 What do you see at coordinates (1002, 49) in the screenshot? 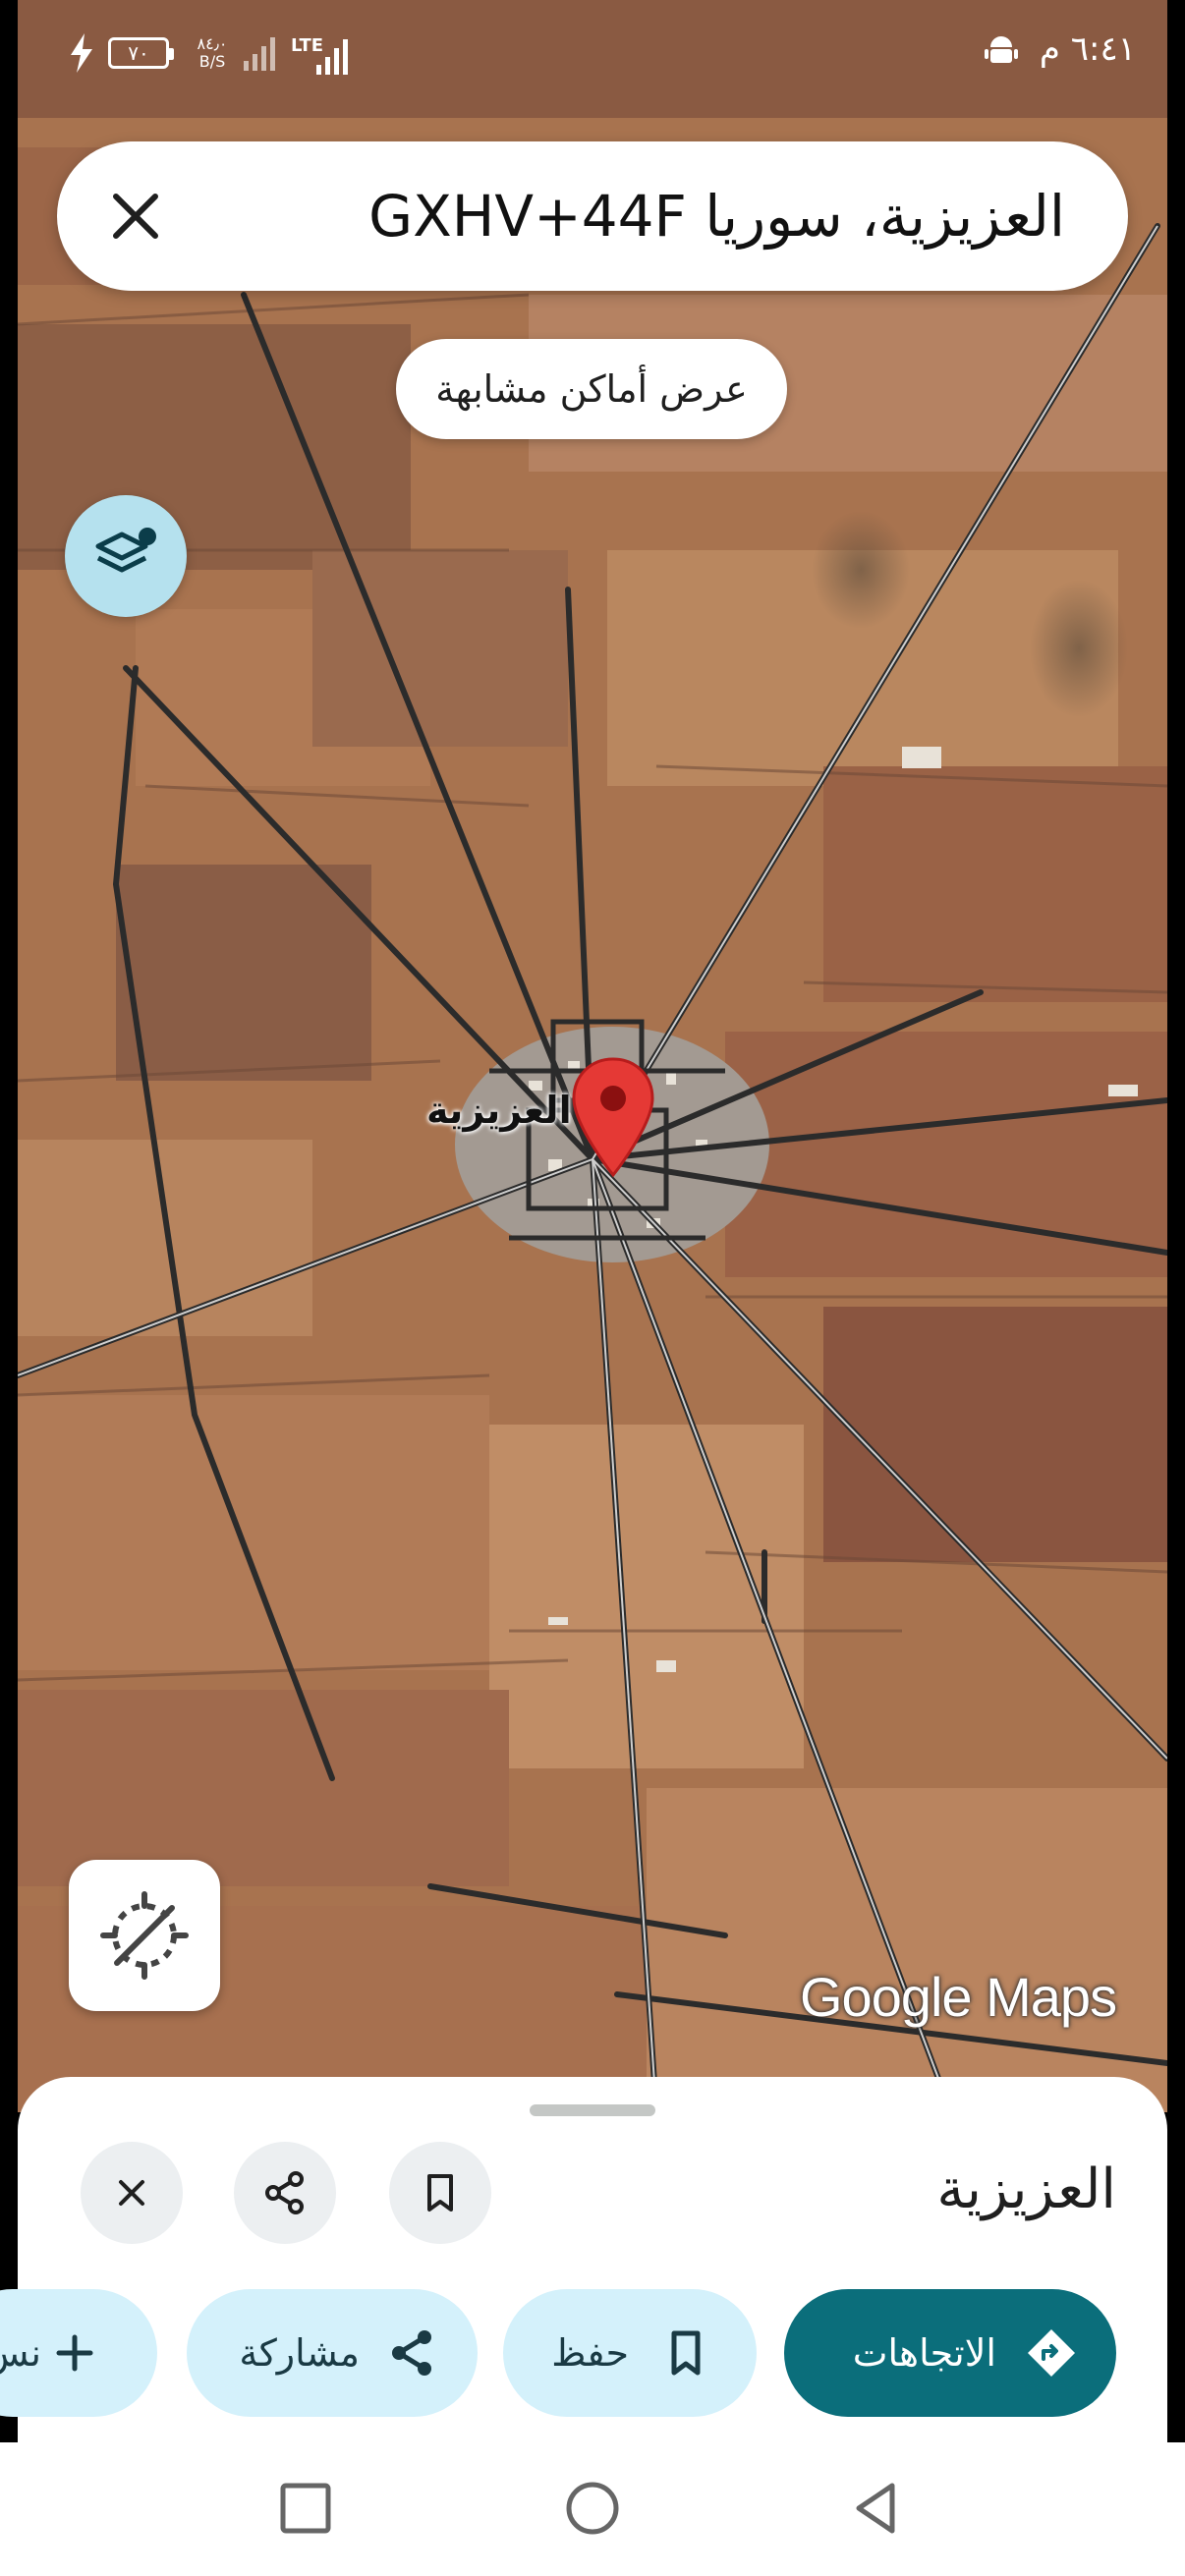
I see `android-icon` at bounding box center [1002, 49].